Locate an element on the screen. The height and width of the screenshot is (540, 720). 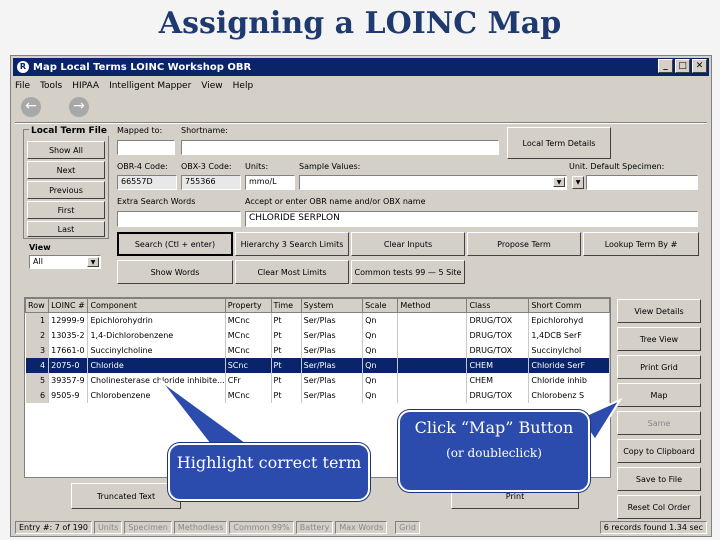
col-short-name: Short Comm is located at coordinates (569, 305).